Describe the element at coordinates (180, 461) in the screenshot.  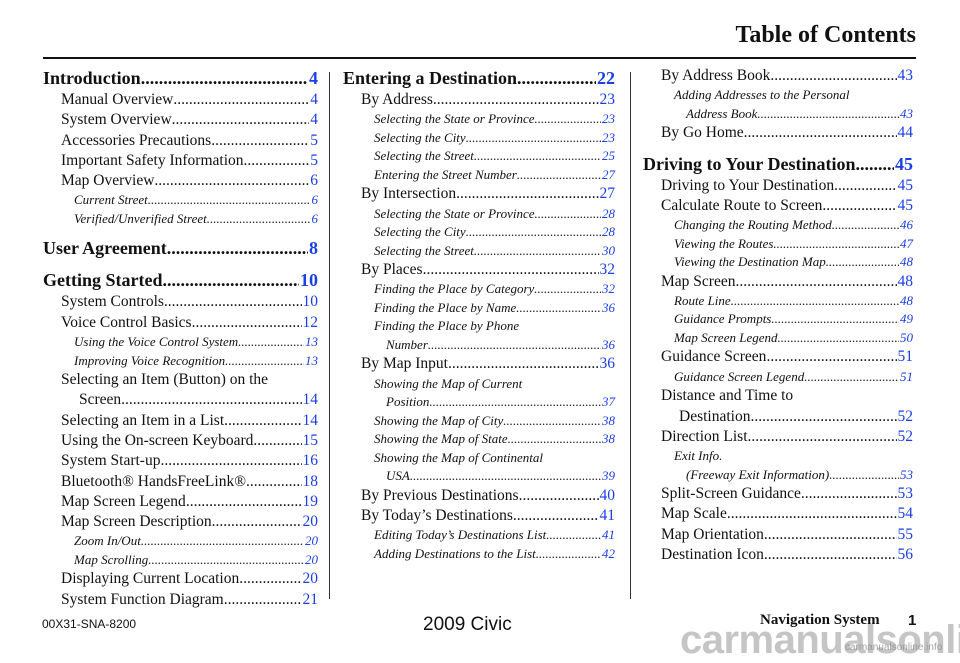
I see `toc-entry: System Start-up 16` at that location.